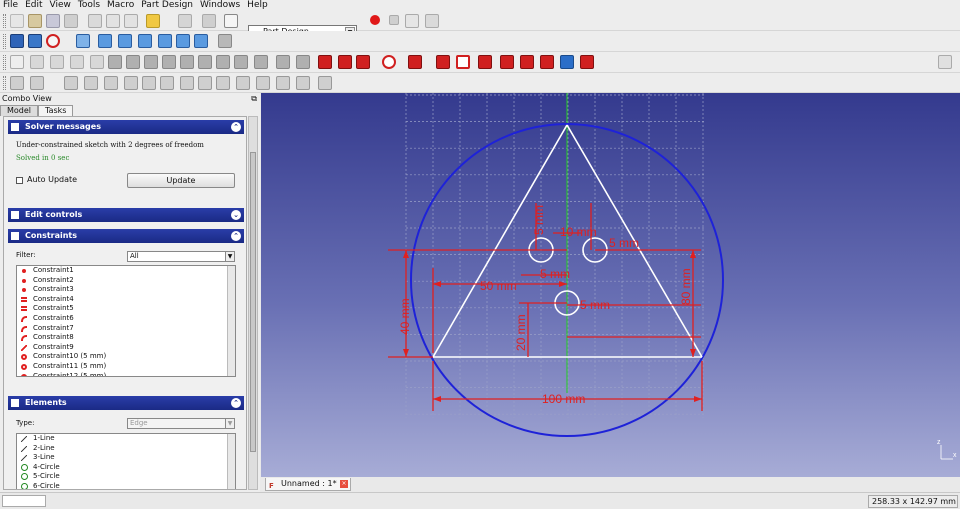 This screenshot has height=509, width=960. Describe the element at coordinates (325, 83) in the screenshot. I see `toggle-driving-icon` at that location.